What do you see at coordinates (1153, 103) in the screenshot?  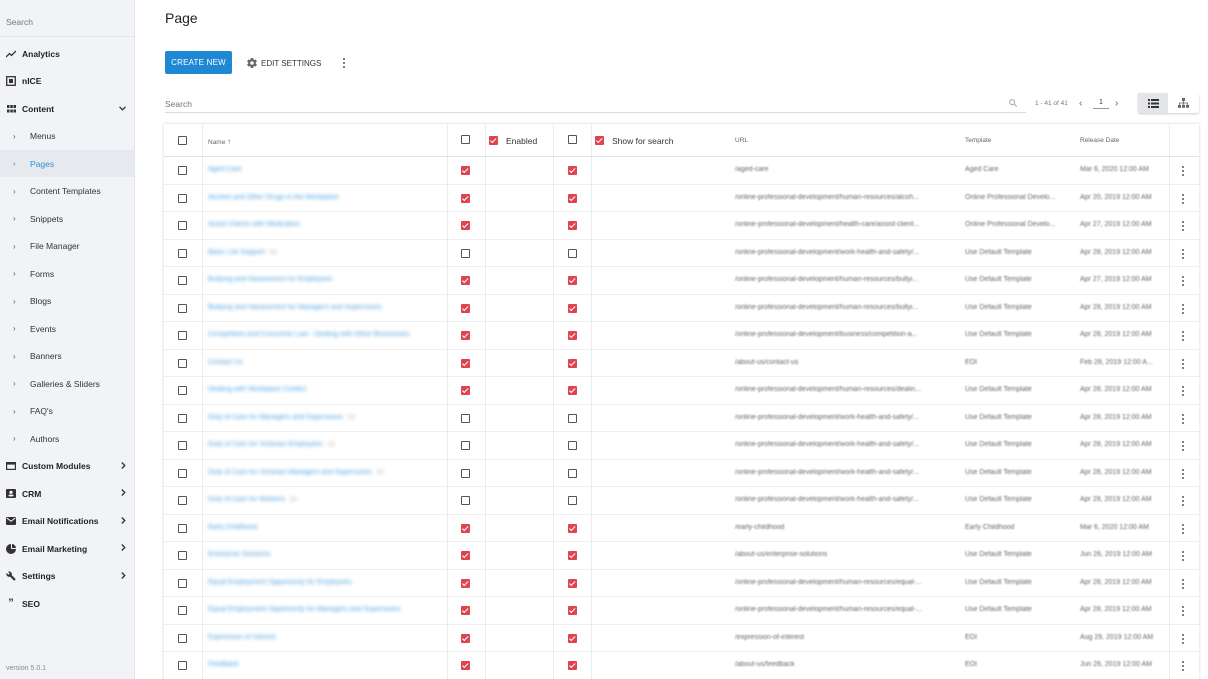 I see `list-view-button` at bounding box center [1153, 103].